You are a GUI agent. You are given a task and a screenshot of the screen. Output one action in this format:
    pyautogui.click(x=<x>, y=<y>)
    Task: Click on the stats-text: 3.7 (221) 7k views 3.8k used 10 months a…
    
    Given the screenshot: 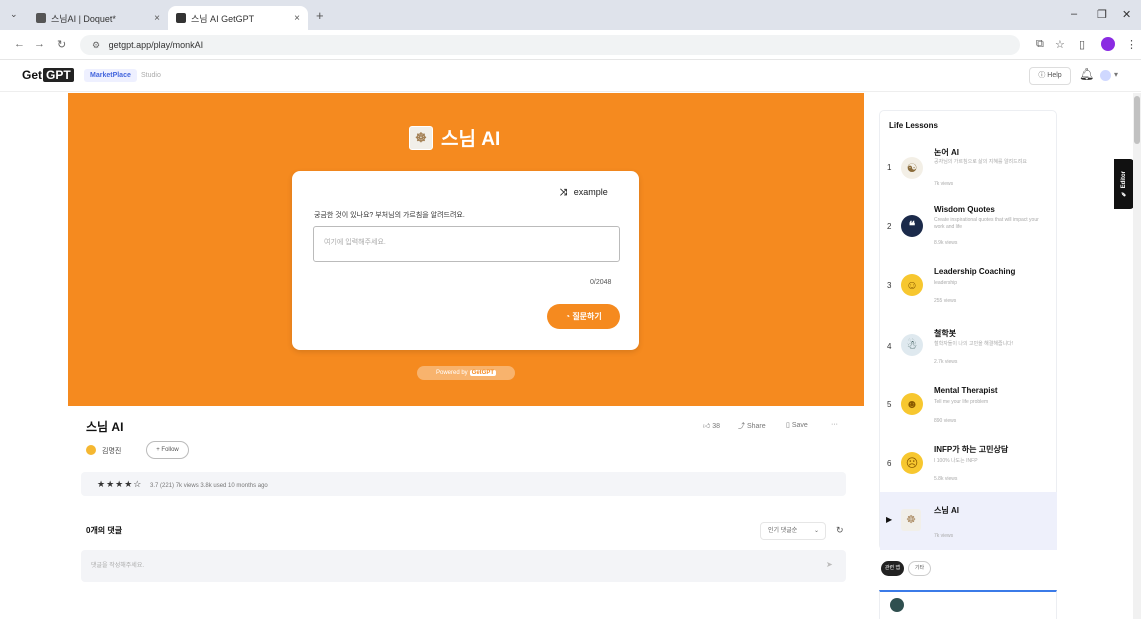 What is the action you would take?
    pyautogui.click(x=209, y=486)
    